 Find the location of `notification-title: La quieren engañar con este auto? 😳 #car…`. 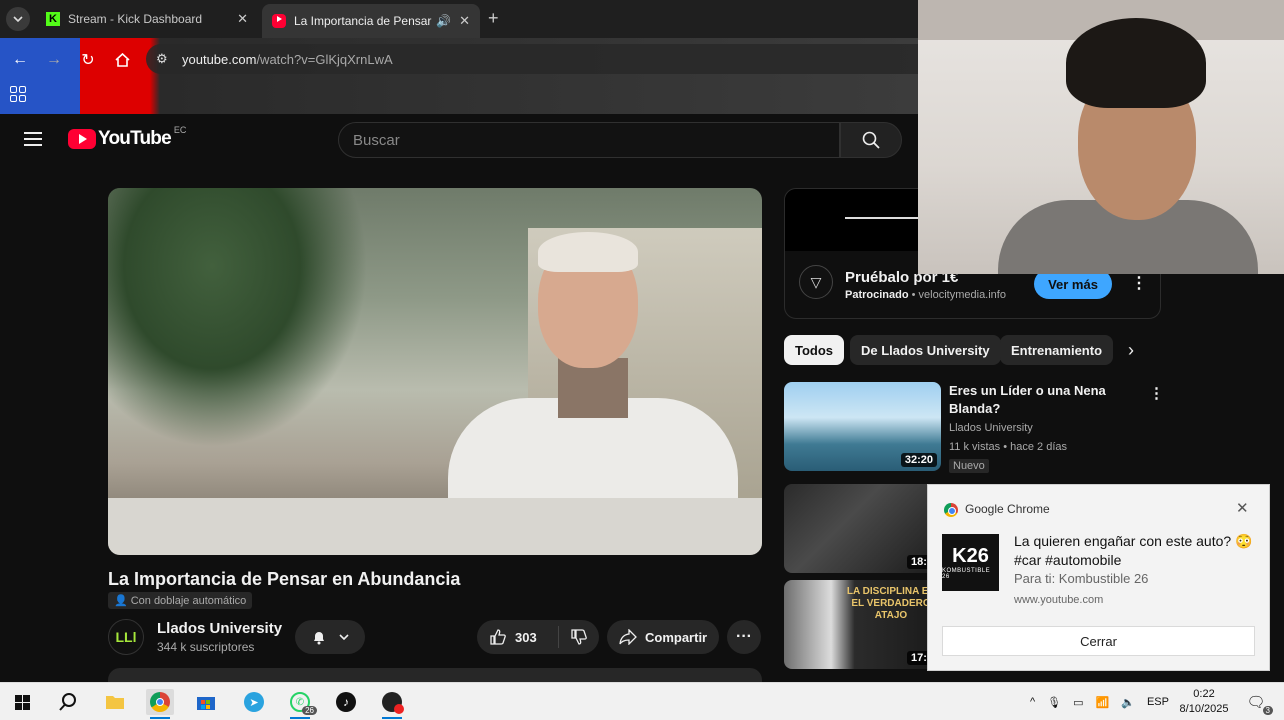

notification-title: La quieren engañar con este auto? 😳 #car… is located at coordinates (1133, 550).